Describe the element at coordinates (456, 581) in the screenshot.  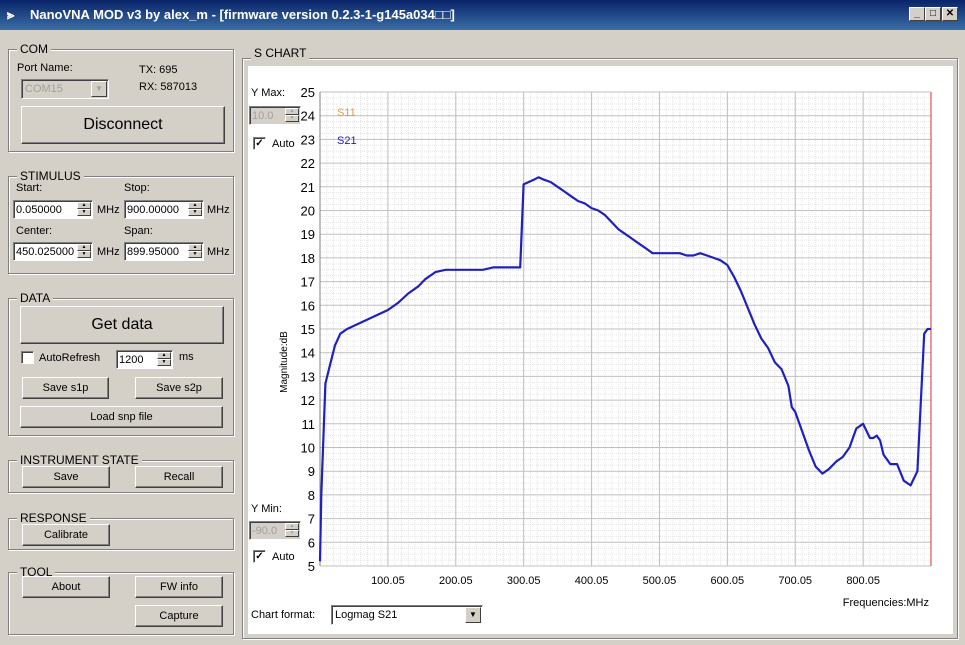
I see `x-tick-label: 200.05` at that location.